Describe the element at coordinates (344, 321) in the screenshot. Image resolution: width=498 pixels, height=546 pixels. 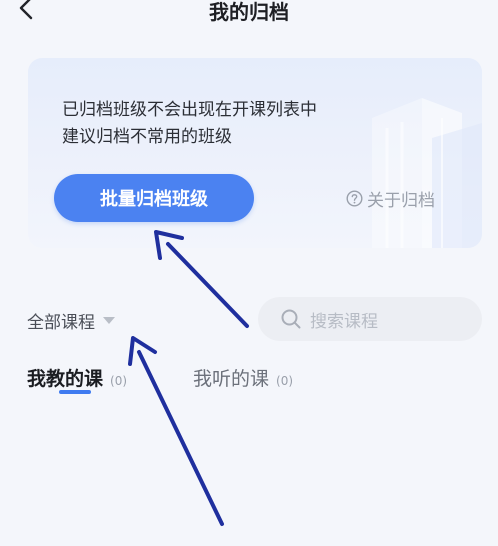
I see `search-placeholder: 搜索课程` at that location.